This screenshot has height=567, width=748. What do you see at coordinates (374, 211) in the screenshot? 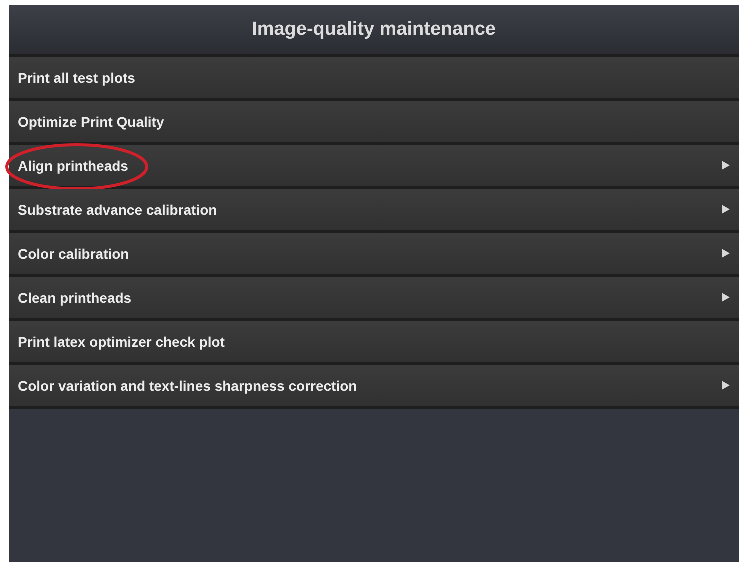
I see `menu-item: Substrate advance calibration` at bounding box center [374, 211].